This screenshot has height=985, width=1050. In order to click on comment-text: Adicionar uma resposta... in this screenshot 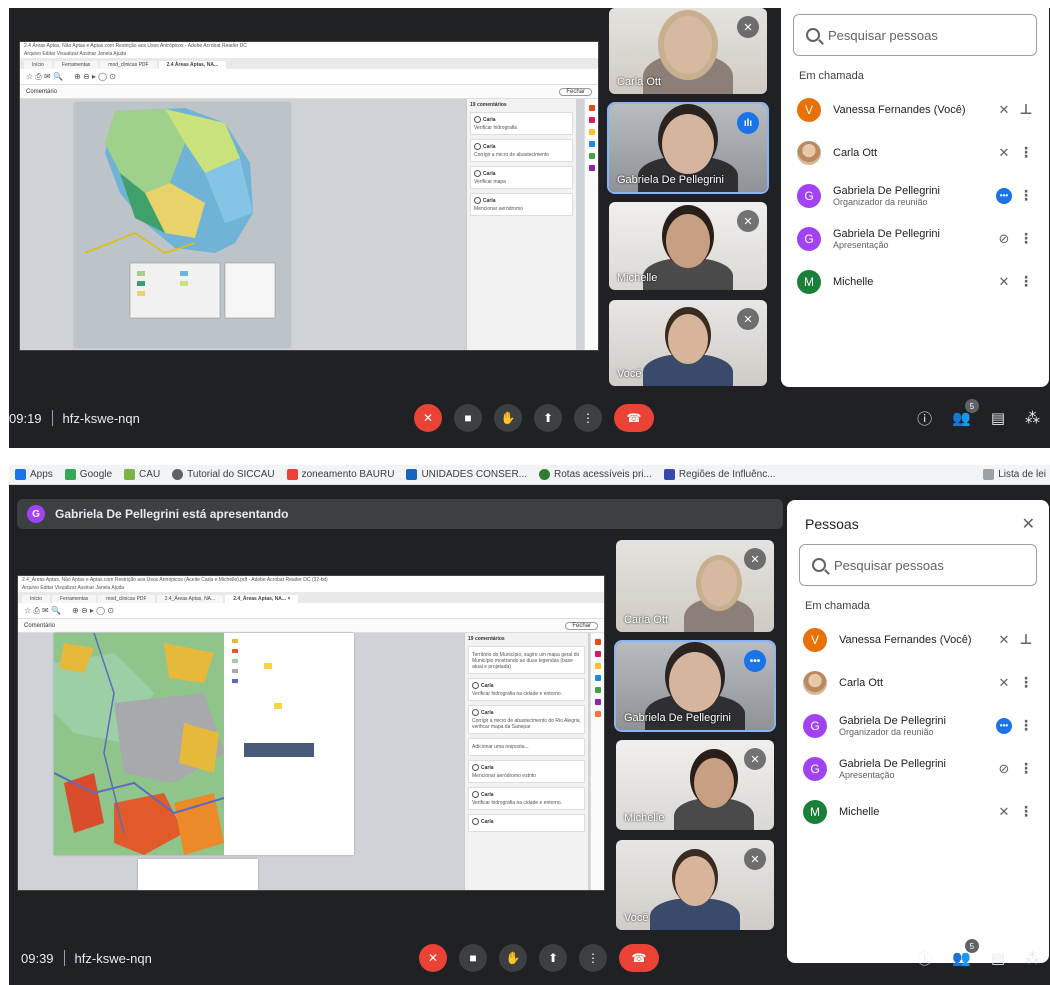, I will do `click(500, 747)`.